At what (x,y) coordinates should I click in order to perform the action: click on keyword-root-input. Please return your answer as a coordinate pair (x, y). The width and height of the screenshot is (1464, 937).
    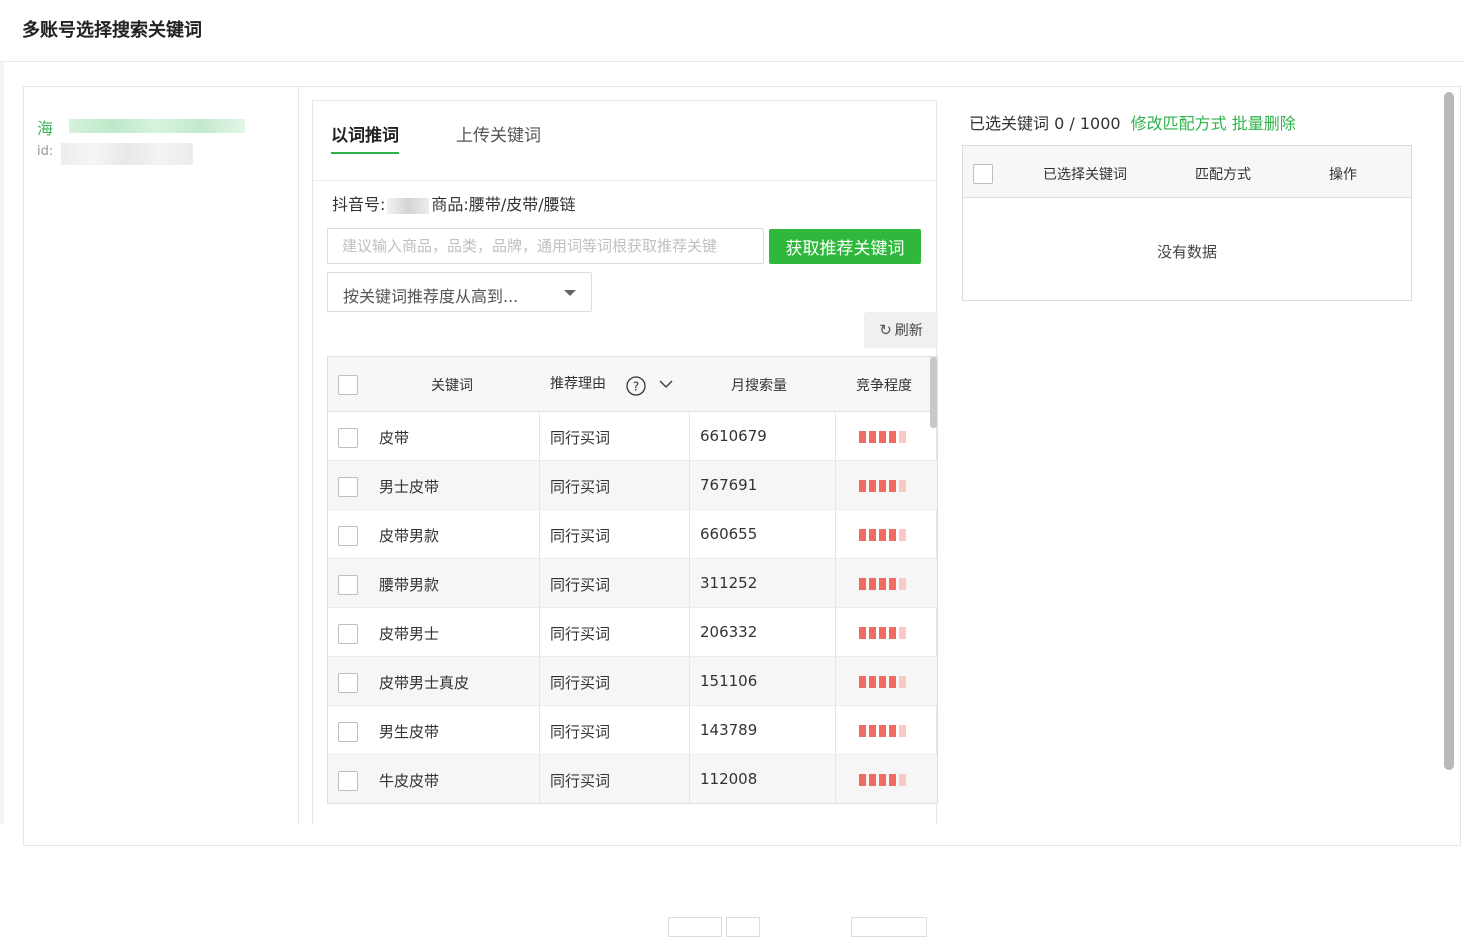
    Looking at the image, I should click on (545, 246).